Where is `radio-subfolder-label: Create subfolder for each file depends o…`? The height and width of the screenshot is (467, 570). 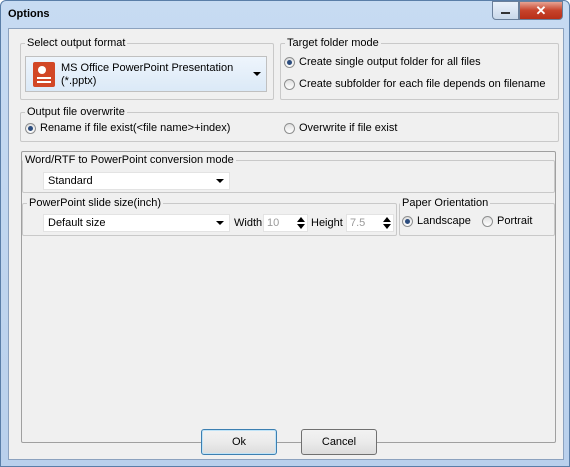 radio-subfolder-label: Create subfolder for each file depends o… is located at coordinates (422, 84).